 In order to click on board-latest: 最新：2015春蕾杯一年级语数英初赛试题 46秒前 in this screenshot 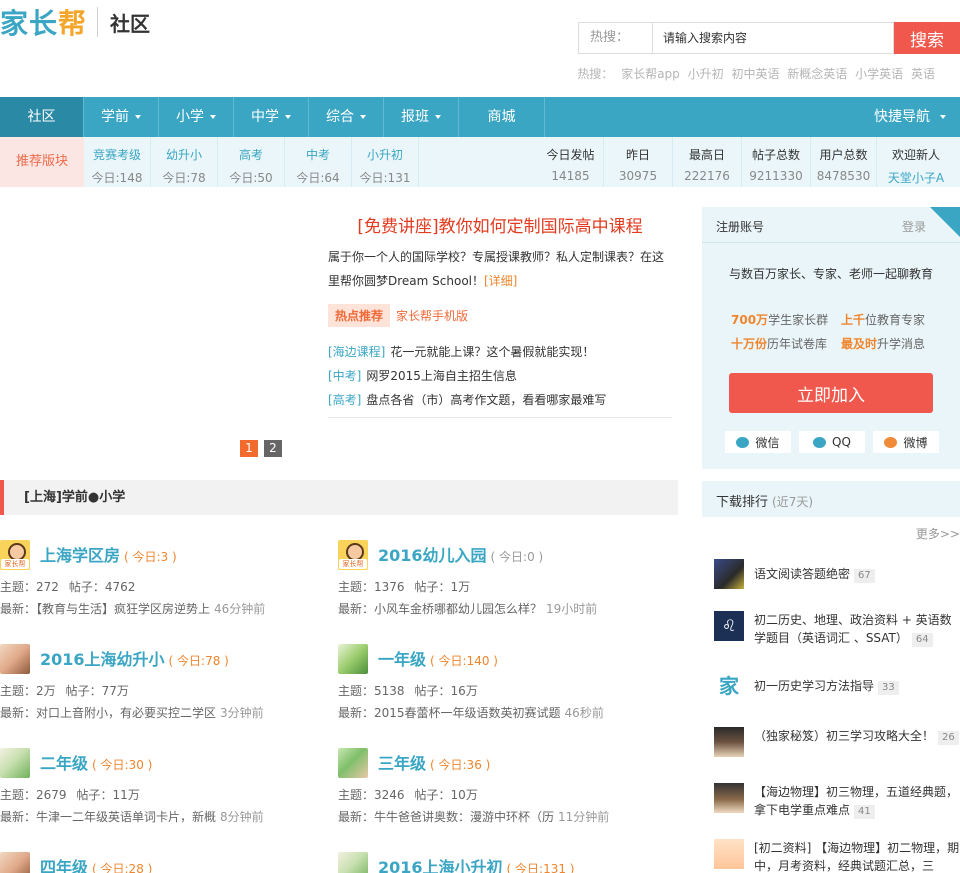, I will do `click(503, 712)`.